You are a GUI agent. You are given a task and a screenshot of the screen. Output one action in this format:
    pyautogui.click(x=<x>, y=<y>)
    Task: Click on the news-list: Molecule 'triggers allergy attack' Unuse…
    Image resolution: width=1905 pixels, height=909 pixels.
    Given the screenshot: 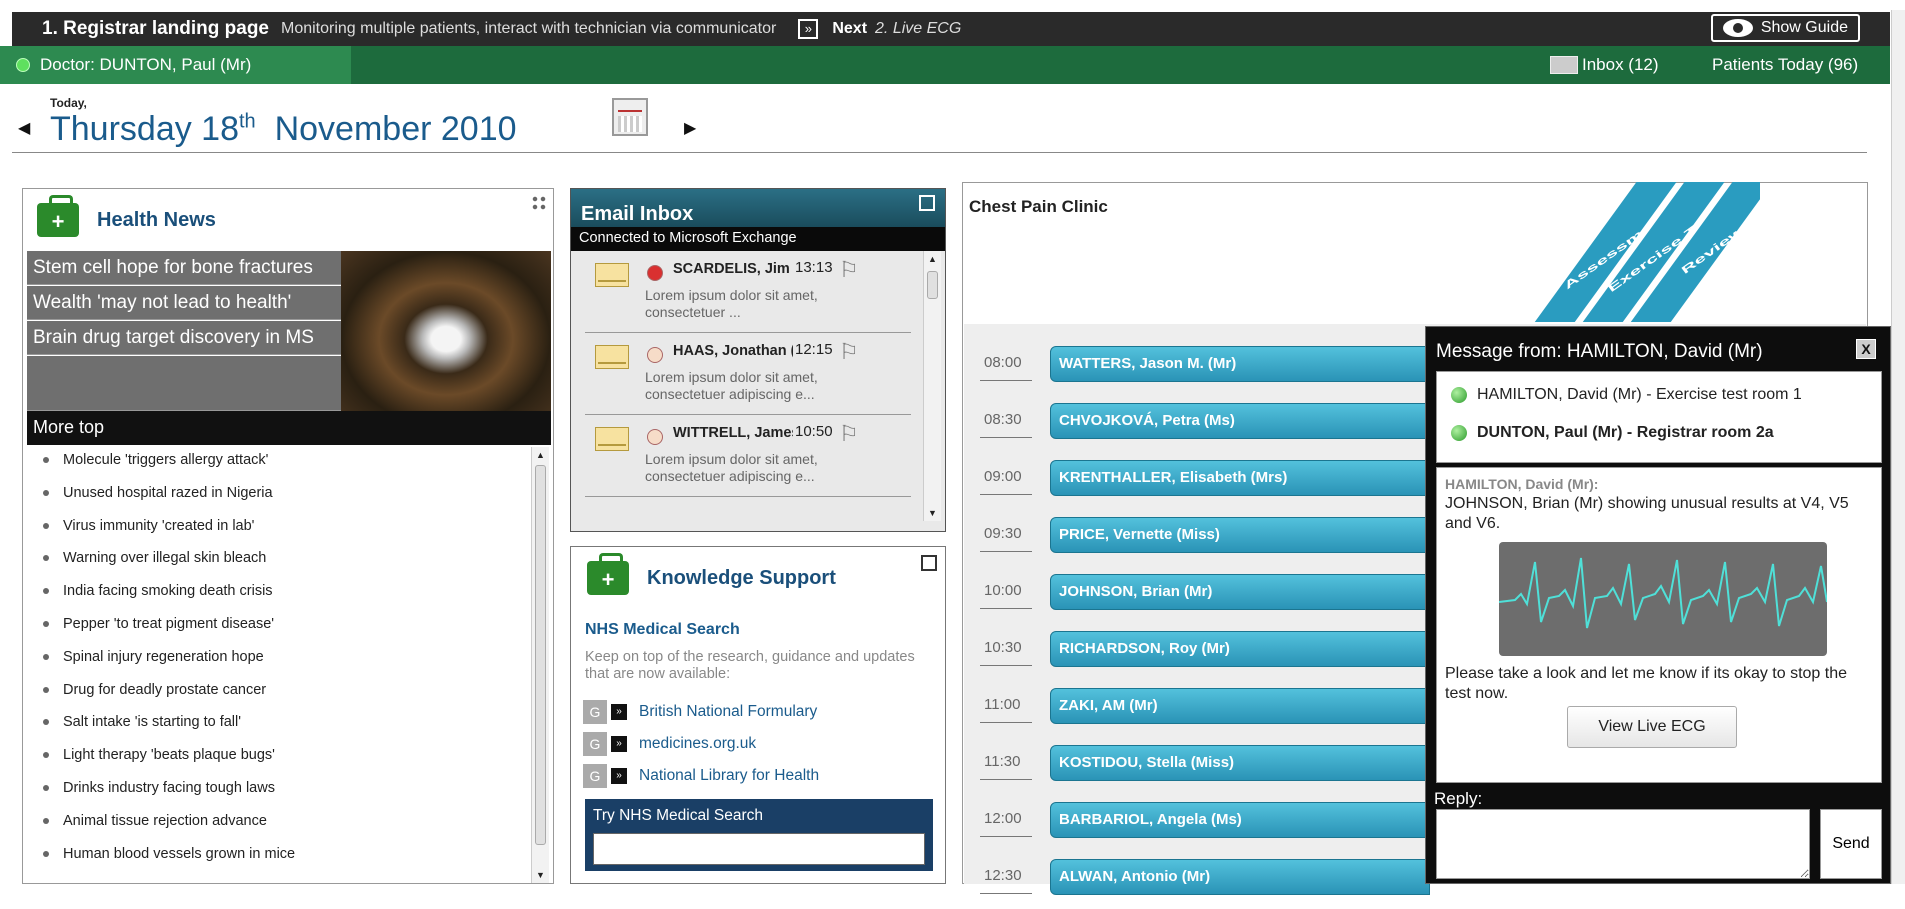 What is the action you would take?
    pyautogui.click(x=277, y=664)
    